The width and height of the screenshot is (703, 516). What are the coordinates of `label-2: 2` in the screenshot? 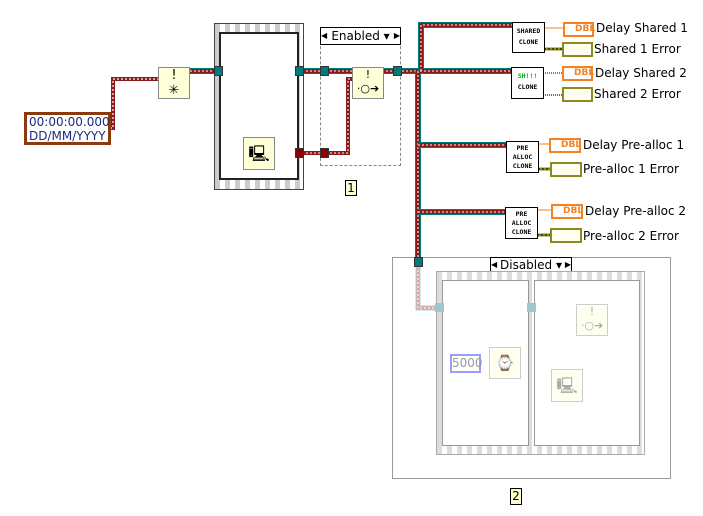 It's located at (516, 496).